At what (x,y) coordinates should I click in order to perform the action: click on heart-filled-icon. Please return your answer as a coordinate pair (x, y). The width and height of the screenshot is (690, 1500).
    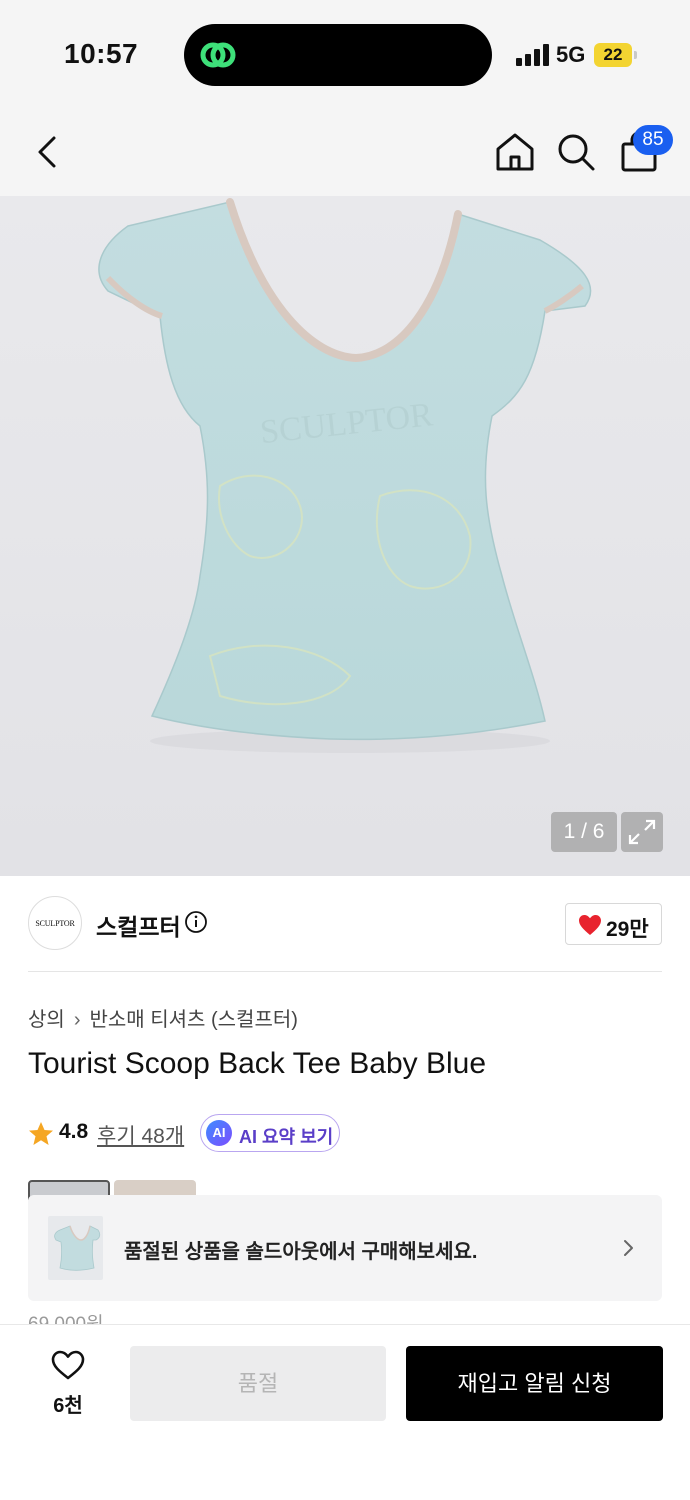
    Looking at the image, I should click on (590, 925).